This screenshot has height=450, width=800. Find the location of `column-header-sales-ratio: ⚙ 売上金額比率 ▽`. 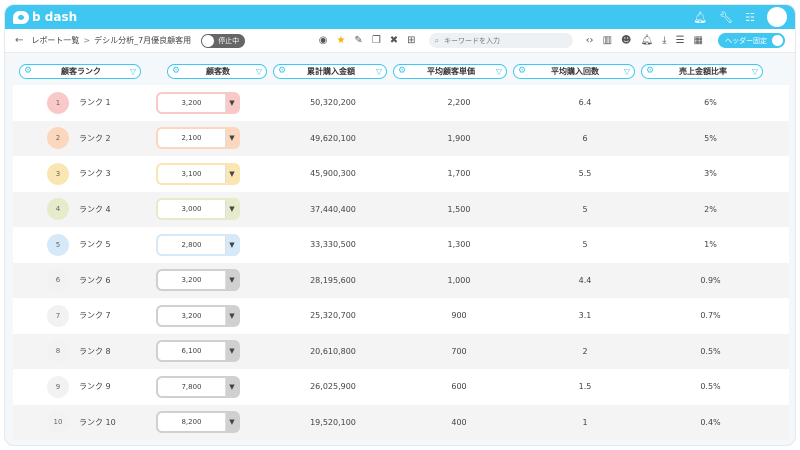

column-header-sales-ratio: ⚙ 売上金額比率 ▽ is located at coordinates (702, 71).